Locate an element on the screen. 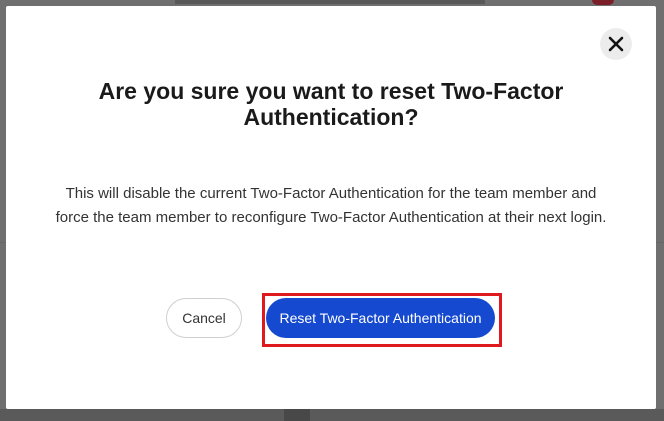 The width and height of the screenshot is (664, 421). background-bottom-strip is located at coordinates (332, 415).